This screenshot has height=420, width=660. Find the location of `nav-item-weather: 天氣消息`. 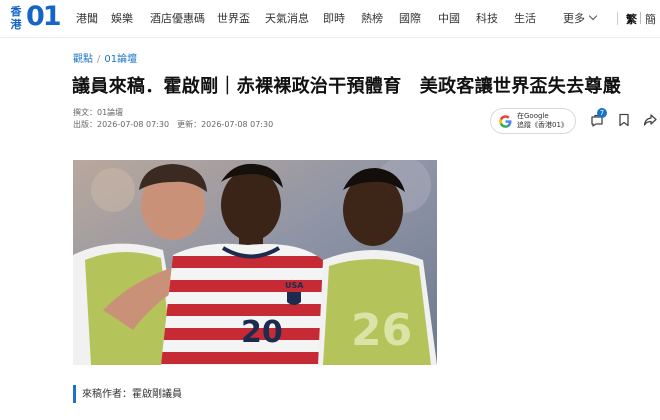

nav-item-weather: 天氣消息 is located at coordinates (287, 18).